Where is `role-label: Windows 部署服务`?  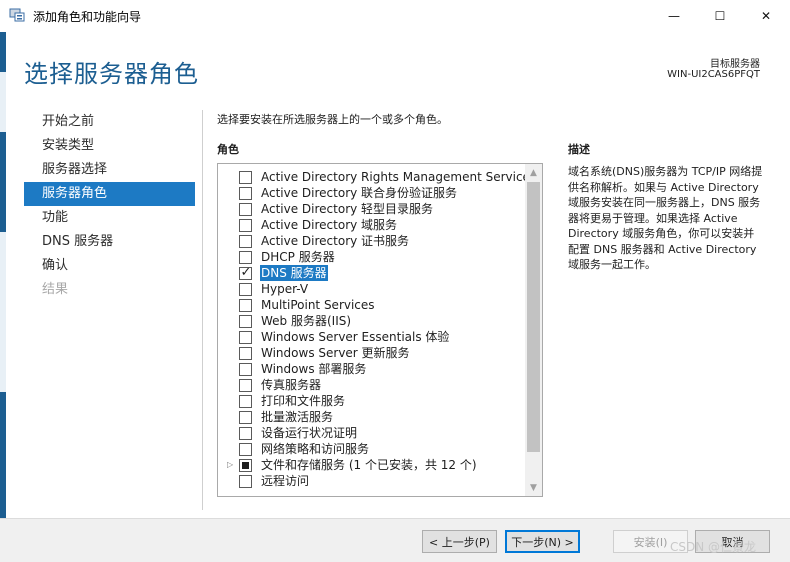 role-label: Windows 部署服务 is located at coordinates (314, 369).